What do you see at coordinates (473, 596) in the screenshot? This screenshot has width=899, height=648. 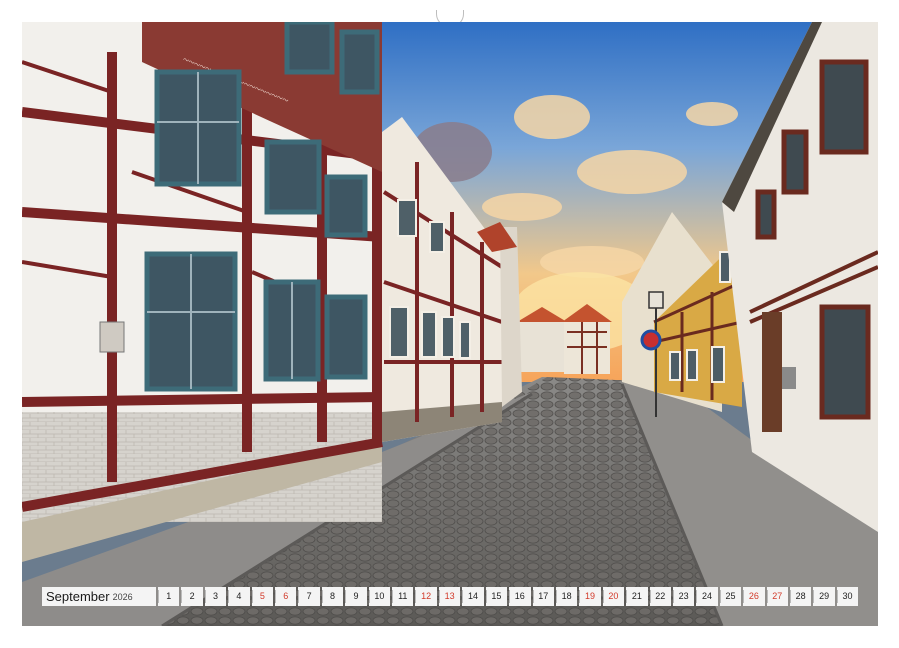 I see `calendar-day: 14` at bounding box center [473, 596].